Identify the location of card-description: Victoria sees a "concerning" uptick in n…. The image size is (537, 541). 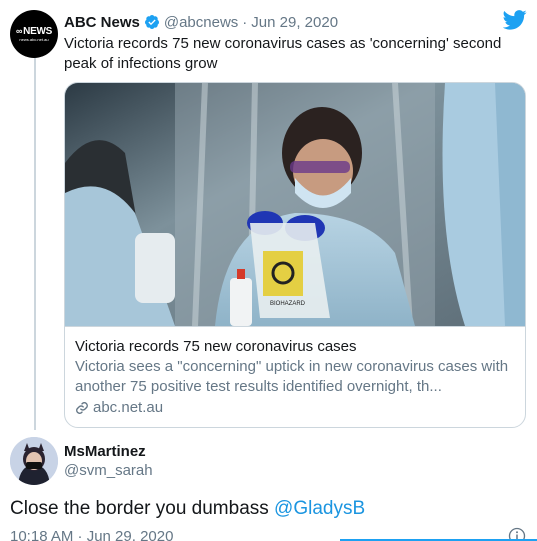
(292, 376).